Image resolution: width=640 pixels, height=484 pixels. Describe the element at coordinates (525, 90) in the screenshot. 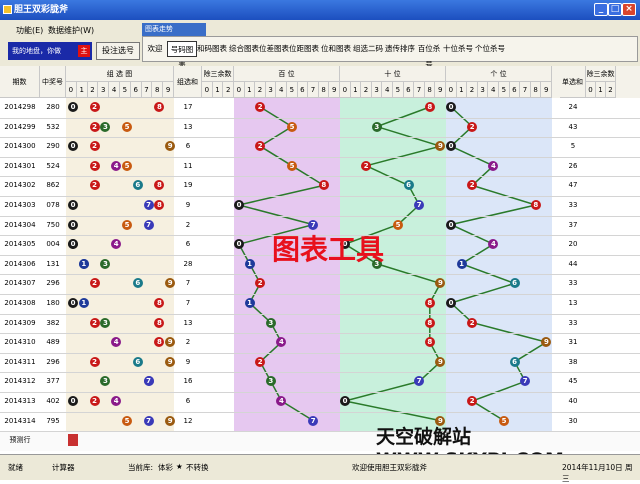

I see `digit-head-units: 7` at that location.